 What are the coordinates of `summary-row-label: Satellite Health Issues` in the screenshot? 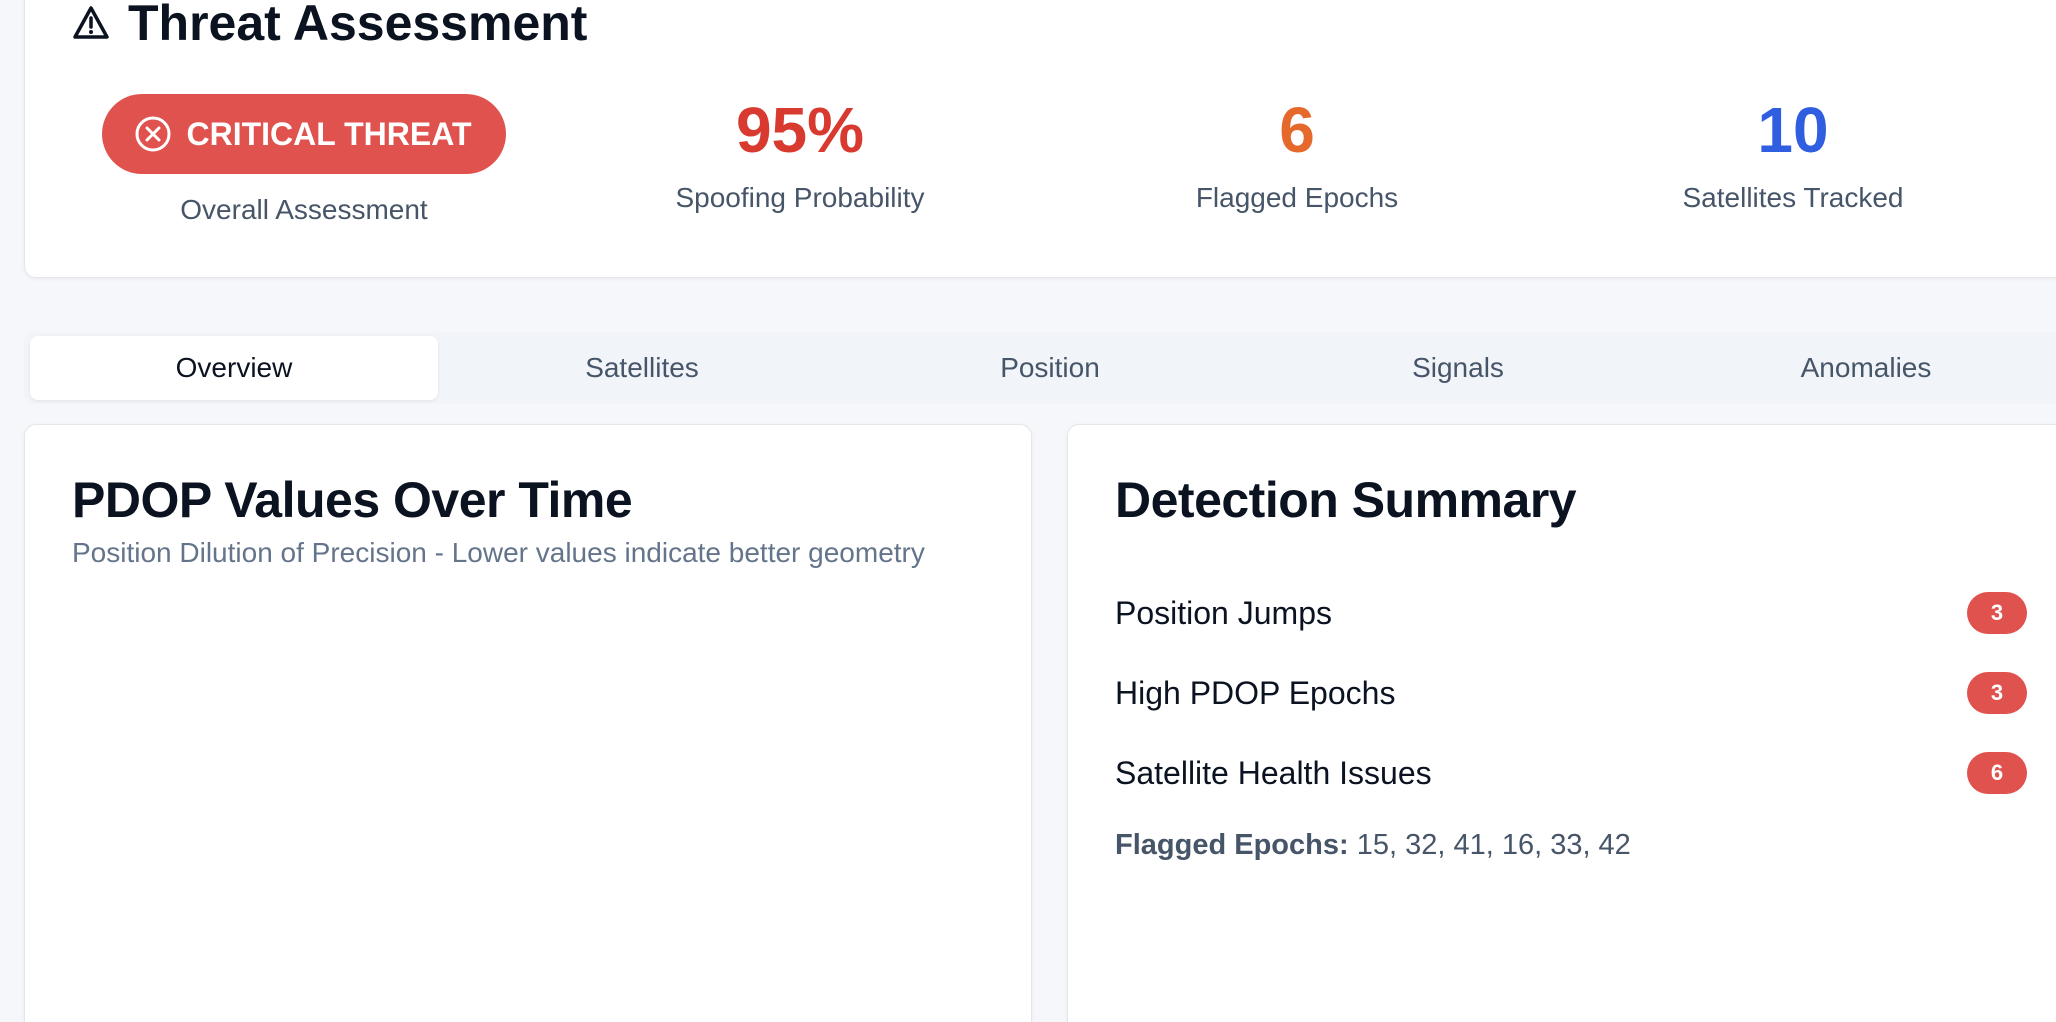 It's located at (1273, 772).